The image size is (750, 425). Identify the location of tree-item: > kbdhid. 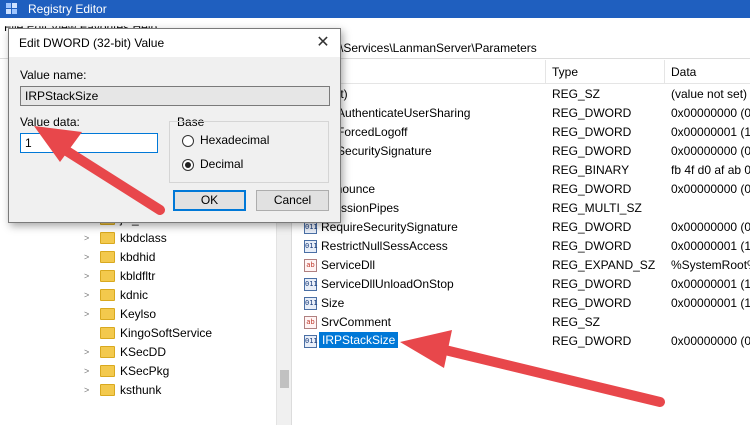
(137, 257).